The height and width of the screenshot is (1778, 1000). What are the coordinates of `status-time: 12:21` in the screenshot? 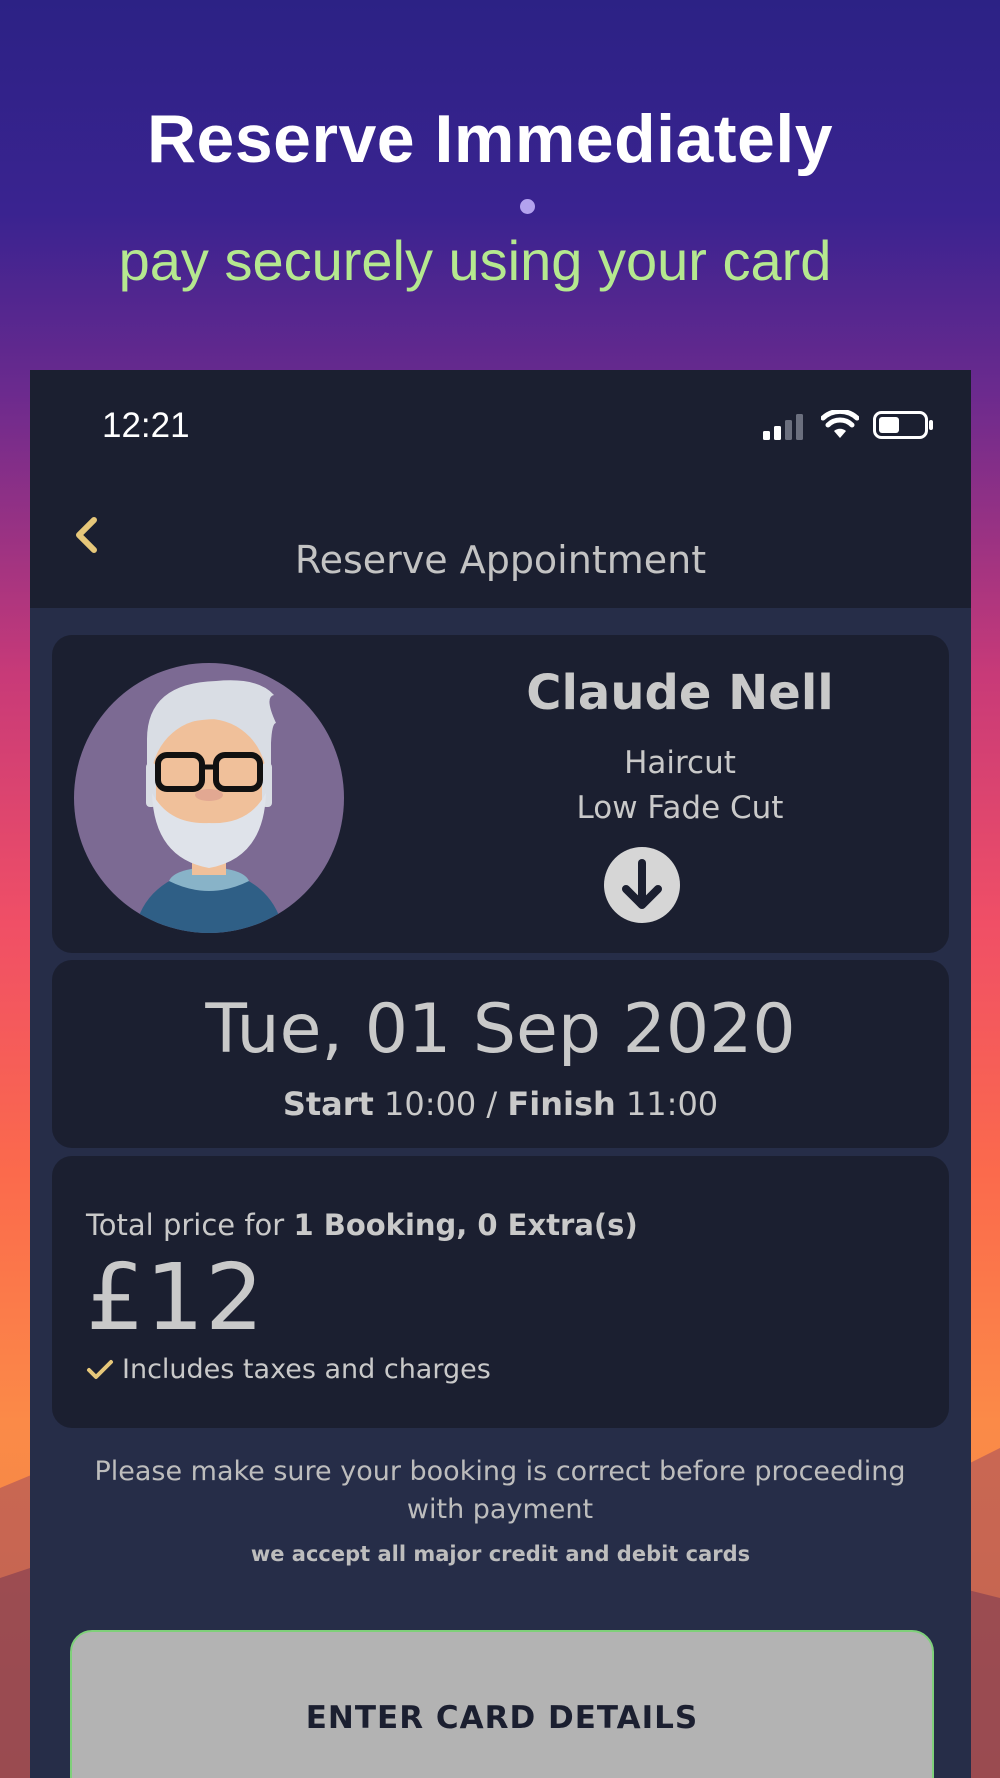 It's located at (146, 425).